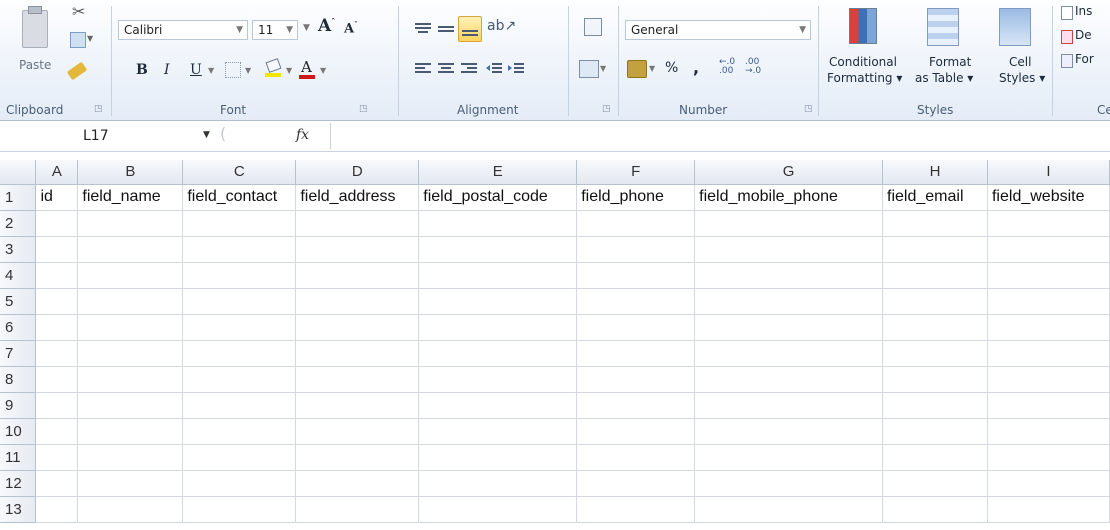 This screenshot has height=530, width=1110. Describe the element at coordinates (18, 249) in the screenshot. I see `row-header: 3` at that location.